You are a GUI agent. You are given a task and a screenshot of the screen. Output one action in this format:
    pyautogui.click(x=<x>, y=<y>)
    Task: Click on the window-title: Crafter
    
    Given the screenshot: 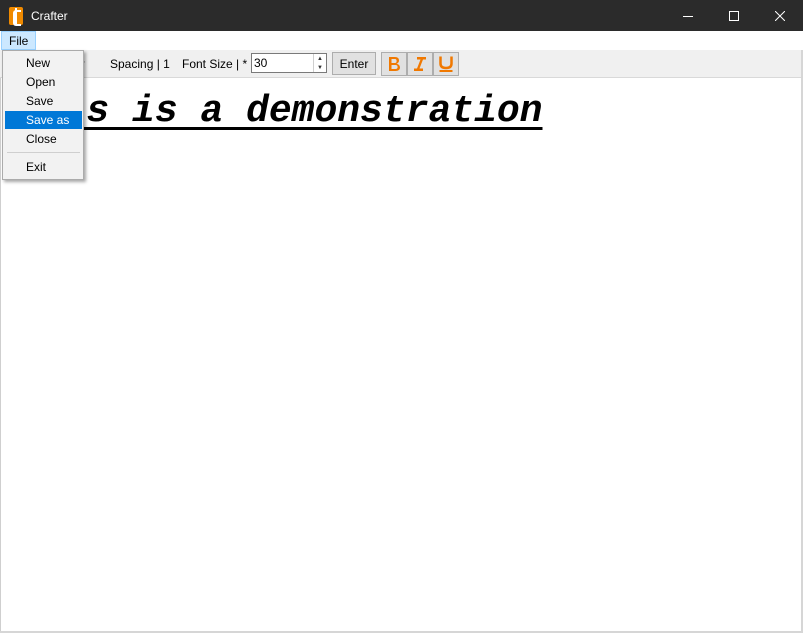 What is the action you would take?
    pyautogui.click(x=49, y=15)
    